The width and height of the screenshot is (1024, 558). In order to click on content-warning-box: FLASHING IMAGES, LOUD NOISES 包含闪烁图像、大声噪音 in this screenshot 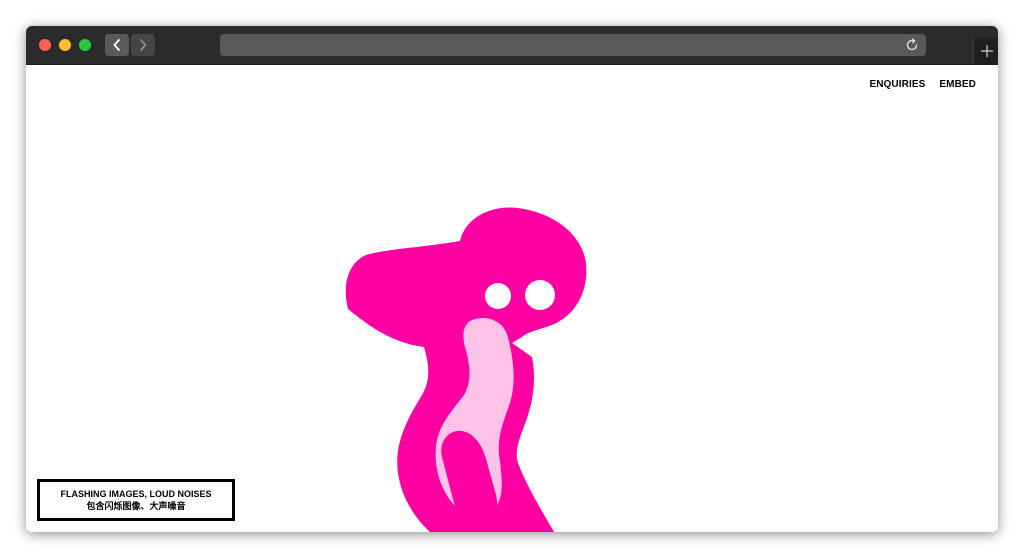, I will do `click(136, 500)`.